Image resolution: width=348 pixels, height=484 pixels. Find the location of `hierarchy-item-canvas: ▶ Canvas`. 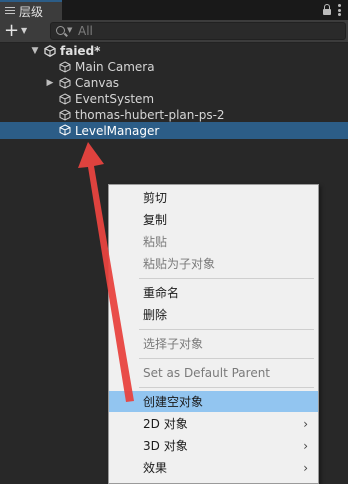

hierarchy-item-canvas: ▶ Canvas is located at coordinates (174, 83).